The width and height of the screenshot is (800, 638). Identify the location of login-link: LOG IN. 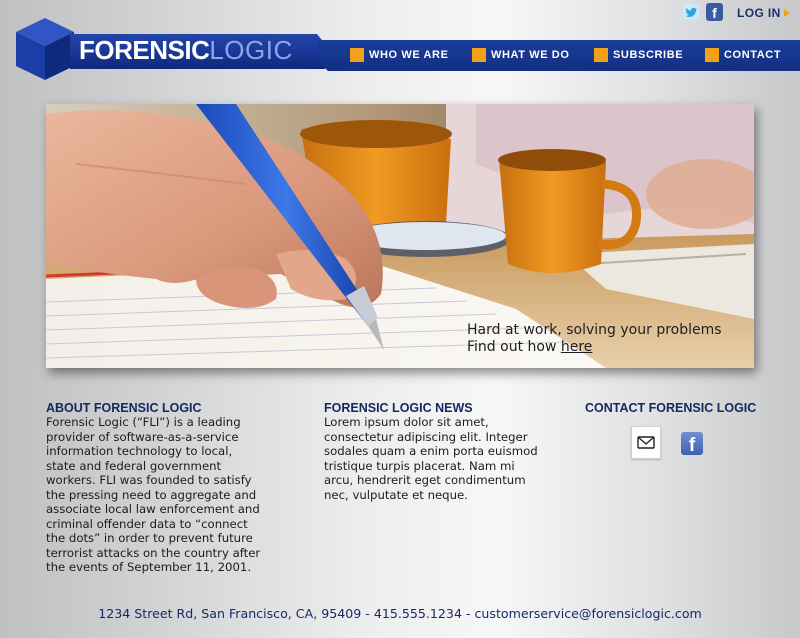
(763, 12).